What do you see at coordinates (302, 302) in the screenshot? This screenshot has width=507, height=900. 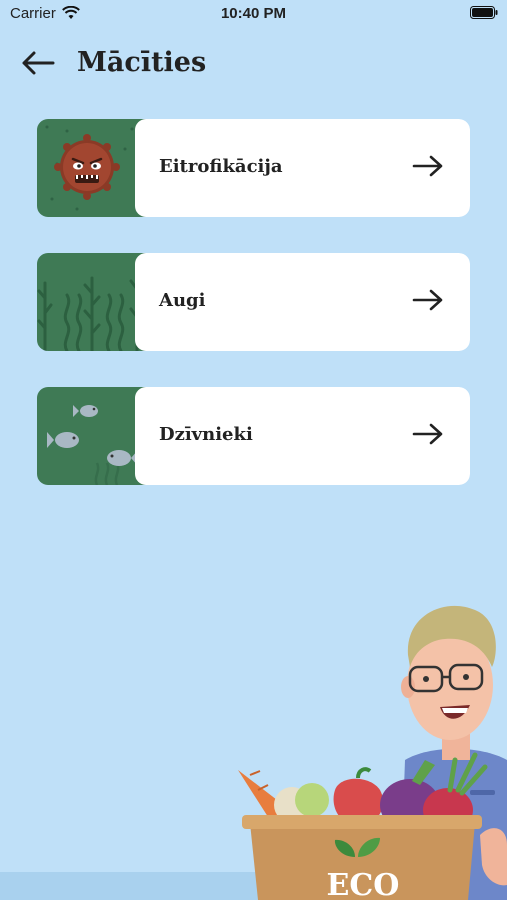 I see `card-body: Augi` at bounding box center [302, 302].